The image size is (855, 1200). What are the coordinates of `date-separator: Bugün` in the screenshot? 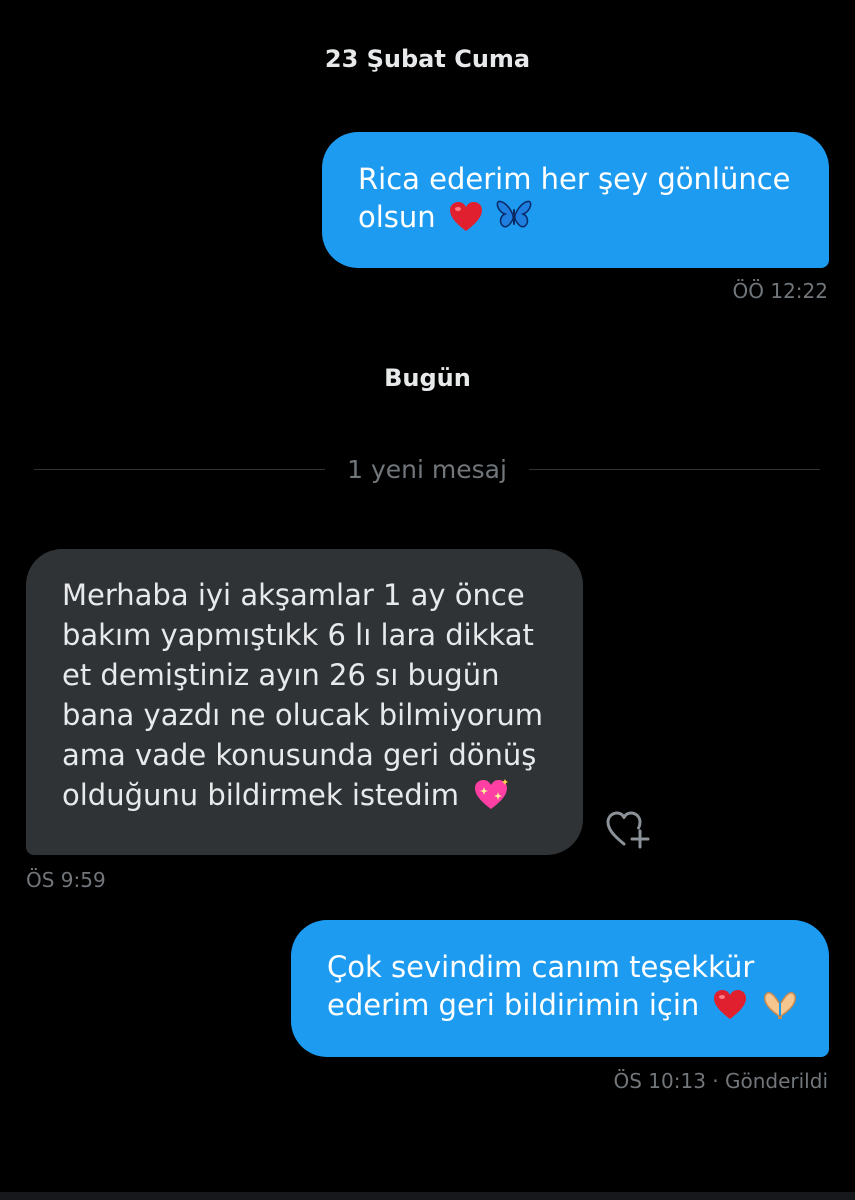 It's located at (427, 378).